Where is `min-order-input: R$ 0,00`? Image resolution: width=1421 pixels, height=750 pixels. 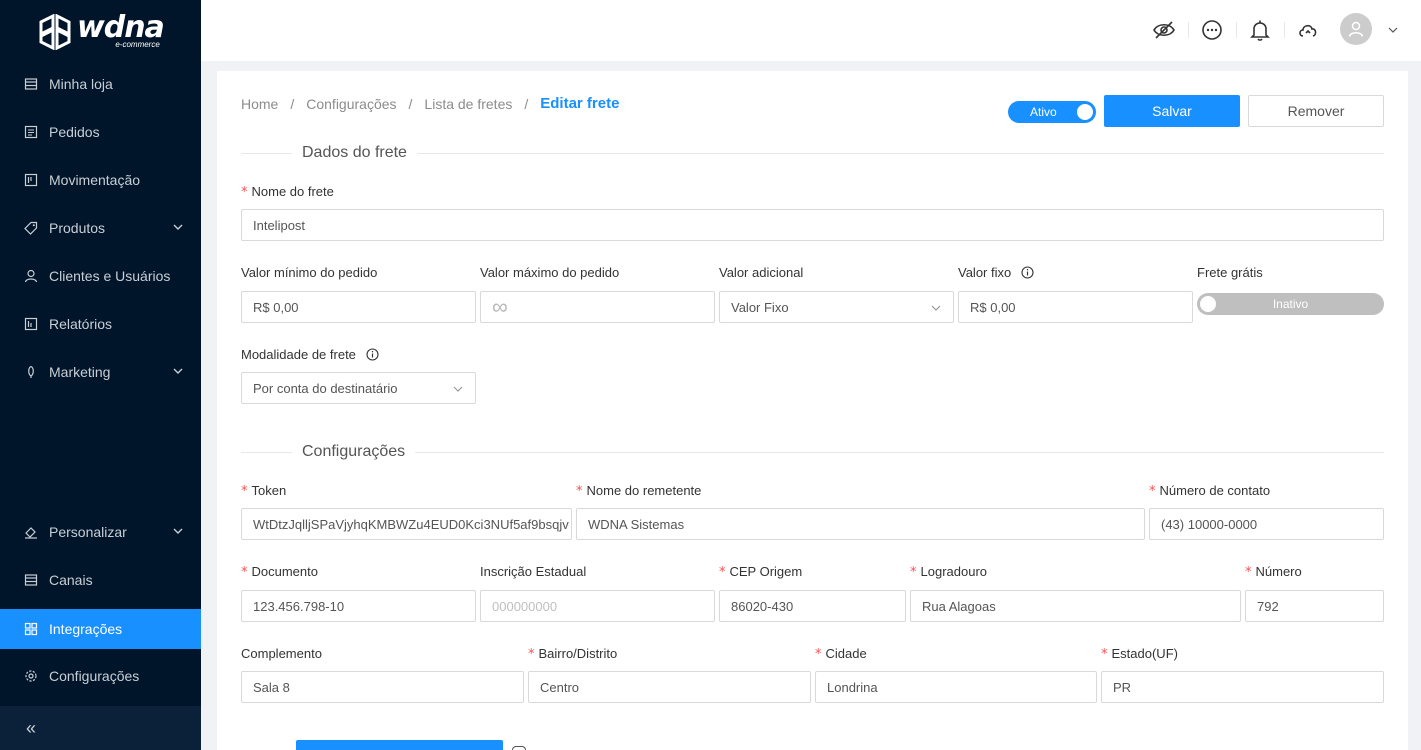
min-order-input: R$ 0,00 is located at coordinates (358, 307).